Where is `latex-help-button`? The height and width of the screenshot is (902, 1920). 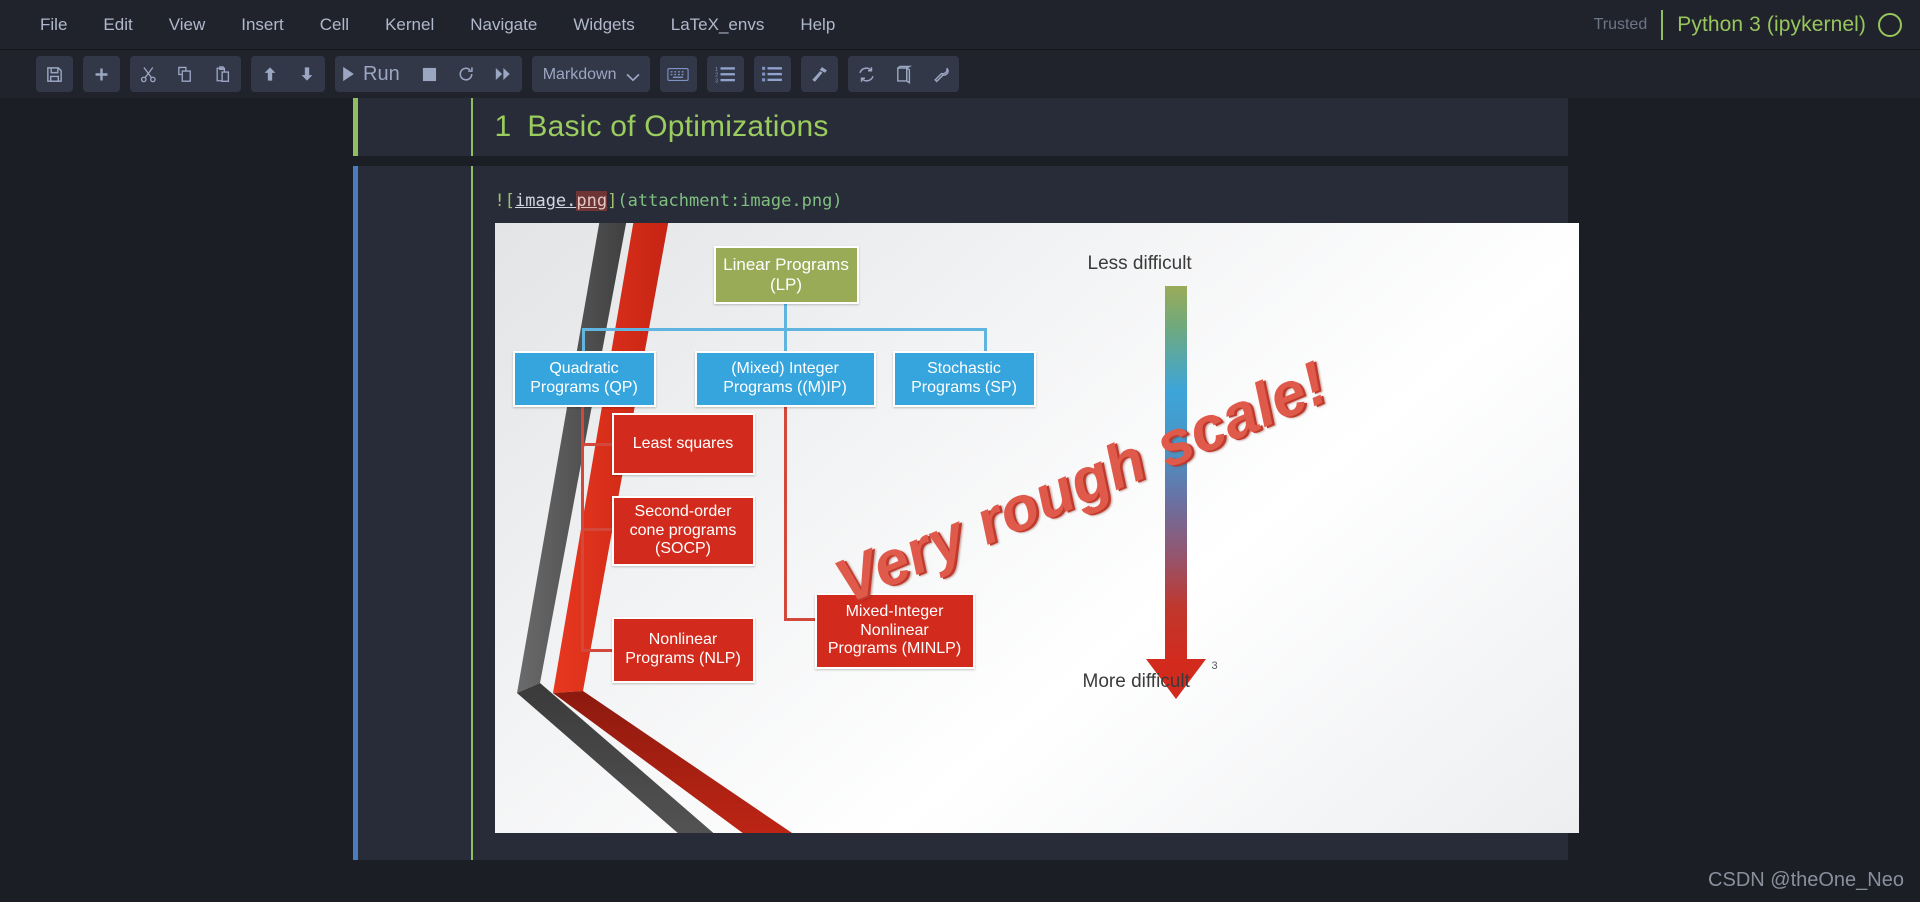
latex-help-button is located at coordinates (903, 74).